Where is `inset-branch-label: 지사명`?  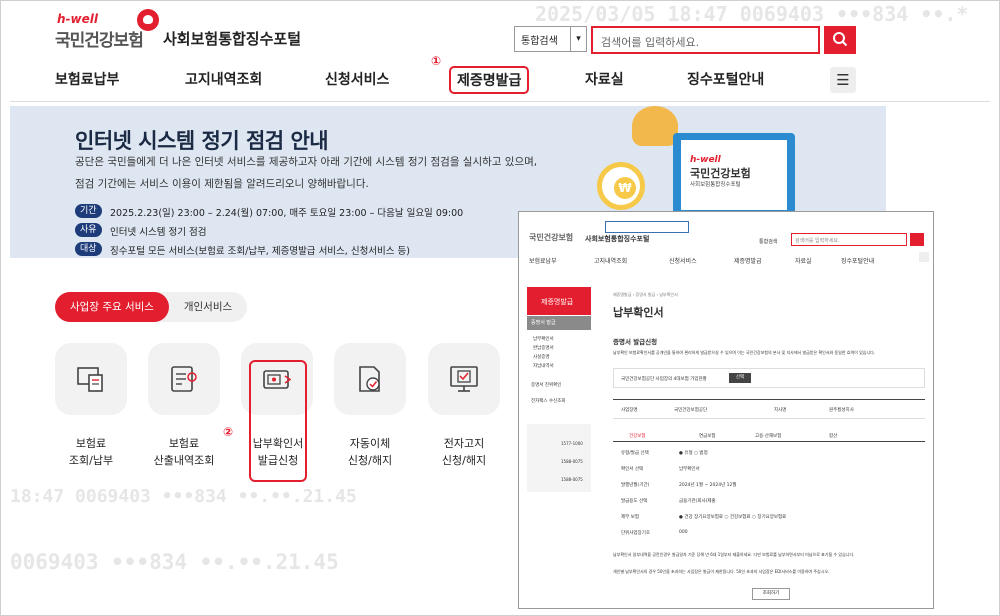
inset-branch-label: 지사명 is located at coordinates (780, 410).